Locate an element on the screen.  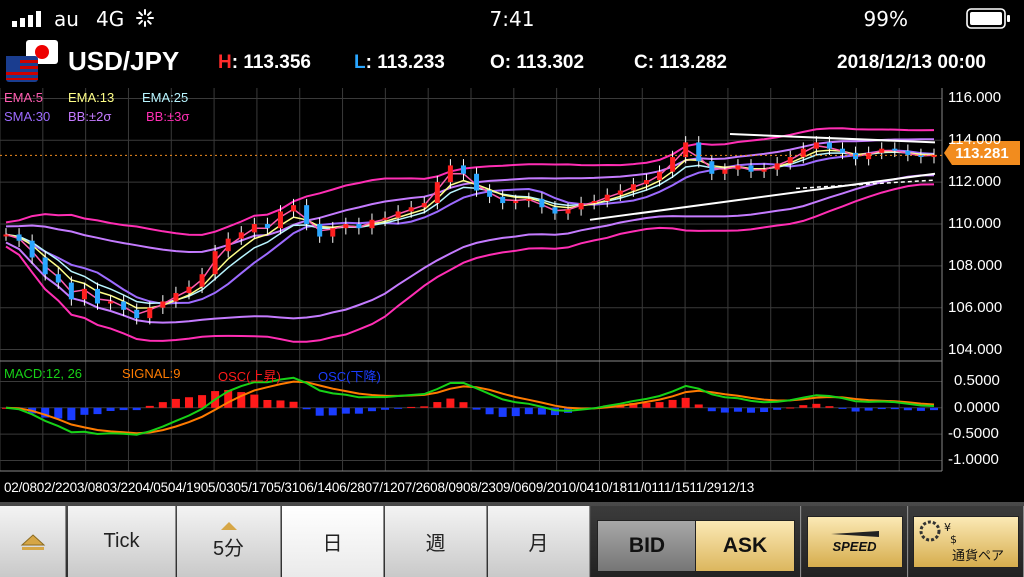
legend-macd: MACD:12, 26 is located at coordinates (43, 373).